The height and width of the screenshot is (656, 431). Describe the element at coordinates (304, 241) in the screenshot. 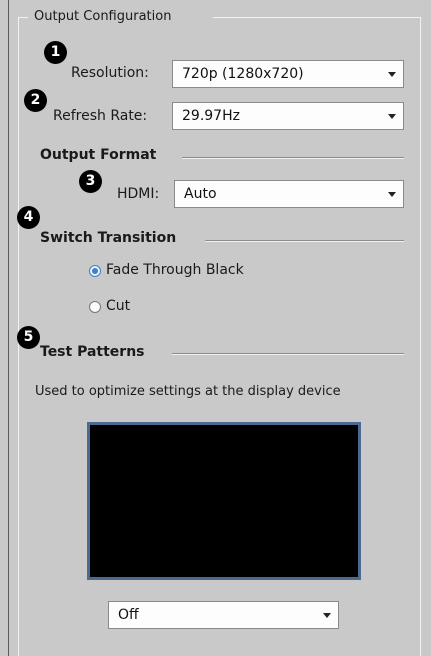

I see `switch-transition-rule` at that location.